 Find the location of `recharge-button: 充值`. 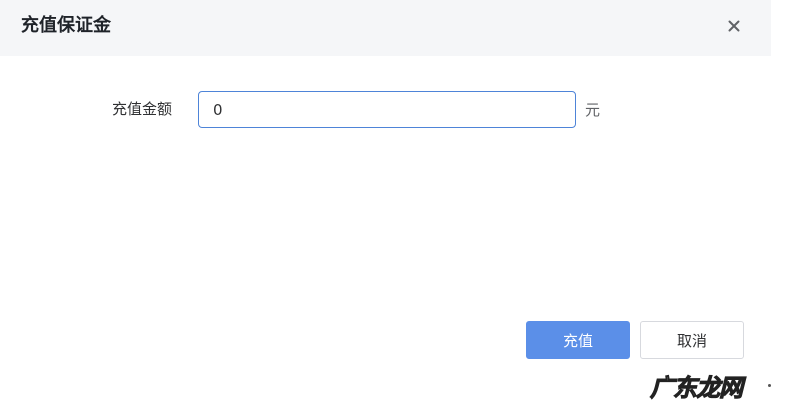

recharge-button: 充值 is located at coordinates (578, 340).